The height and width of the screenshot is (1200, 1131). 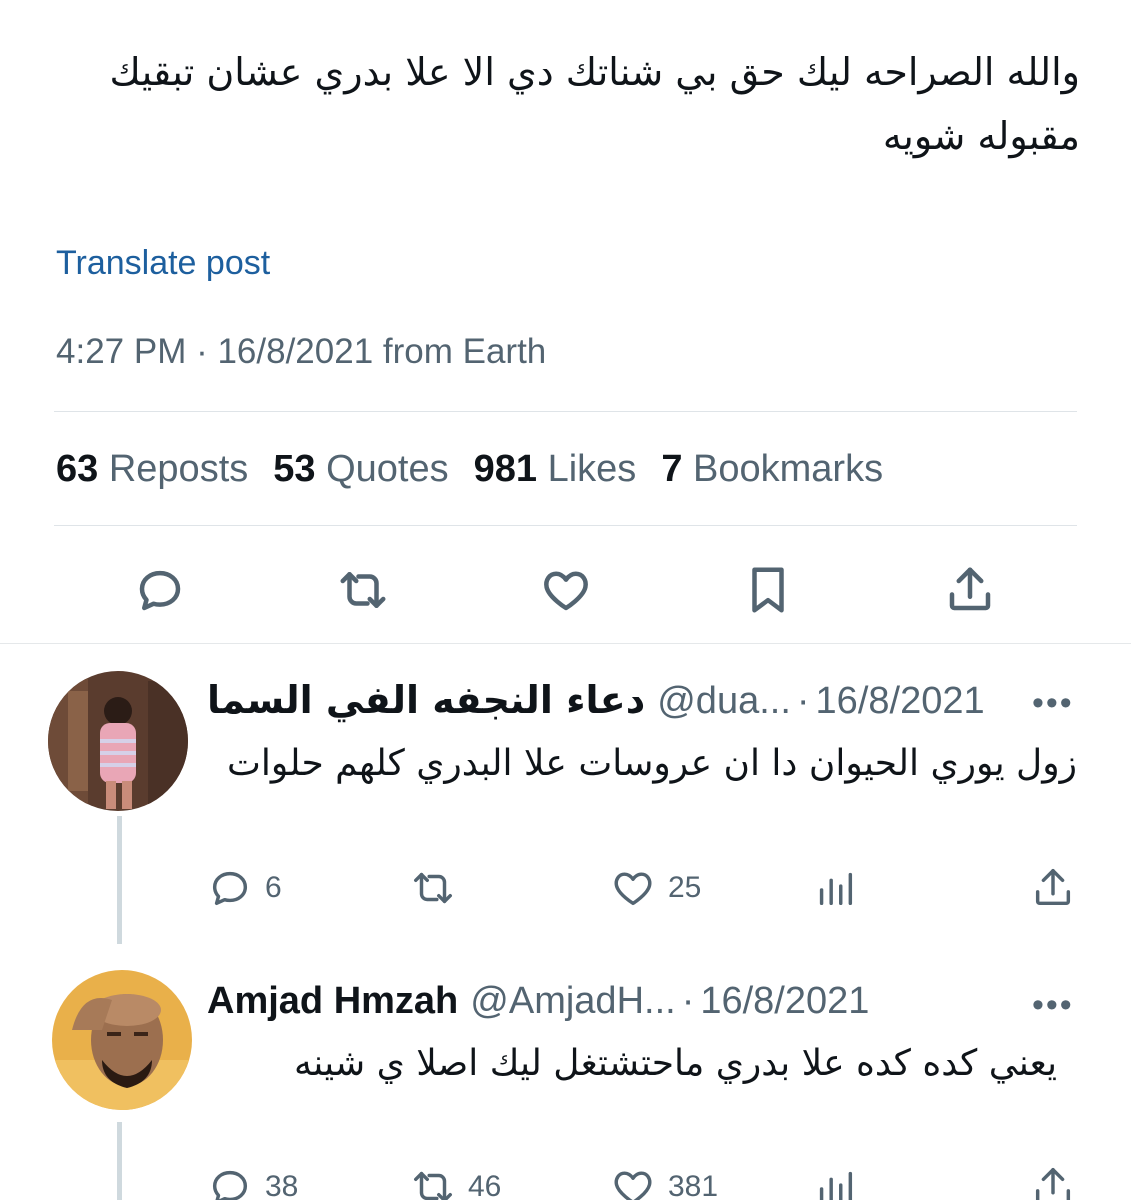 What do you see at coordinates (301, 351) in the screenshot?
I see `tweet-timestamp: 4:27 PM · 16/8/2021 from Earth` at bounding box center [301, 351].